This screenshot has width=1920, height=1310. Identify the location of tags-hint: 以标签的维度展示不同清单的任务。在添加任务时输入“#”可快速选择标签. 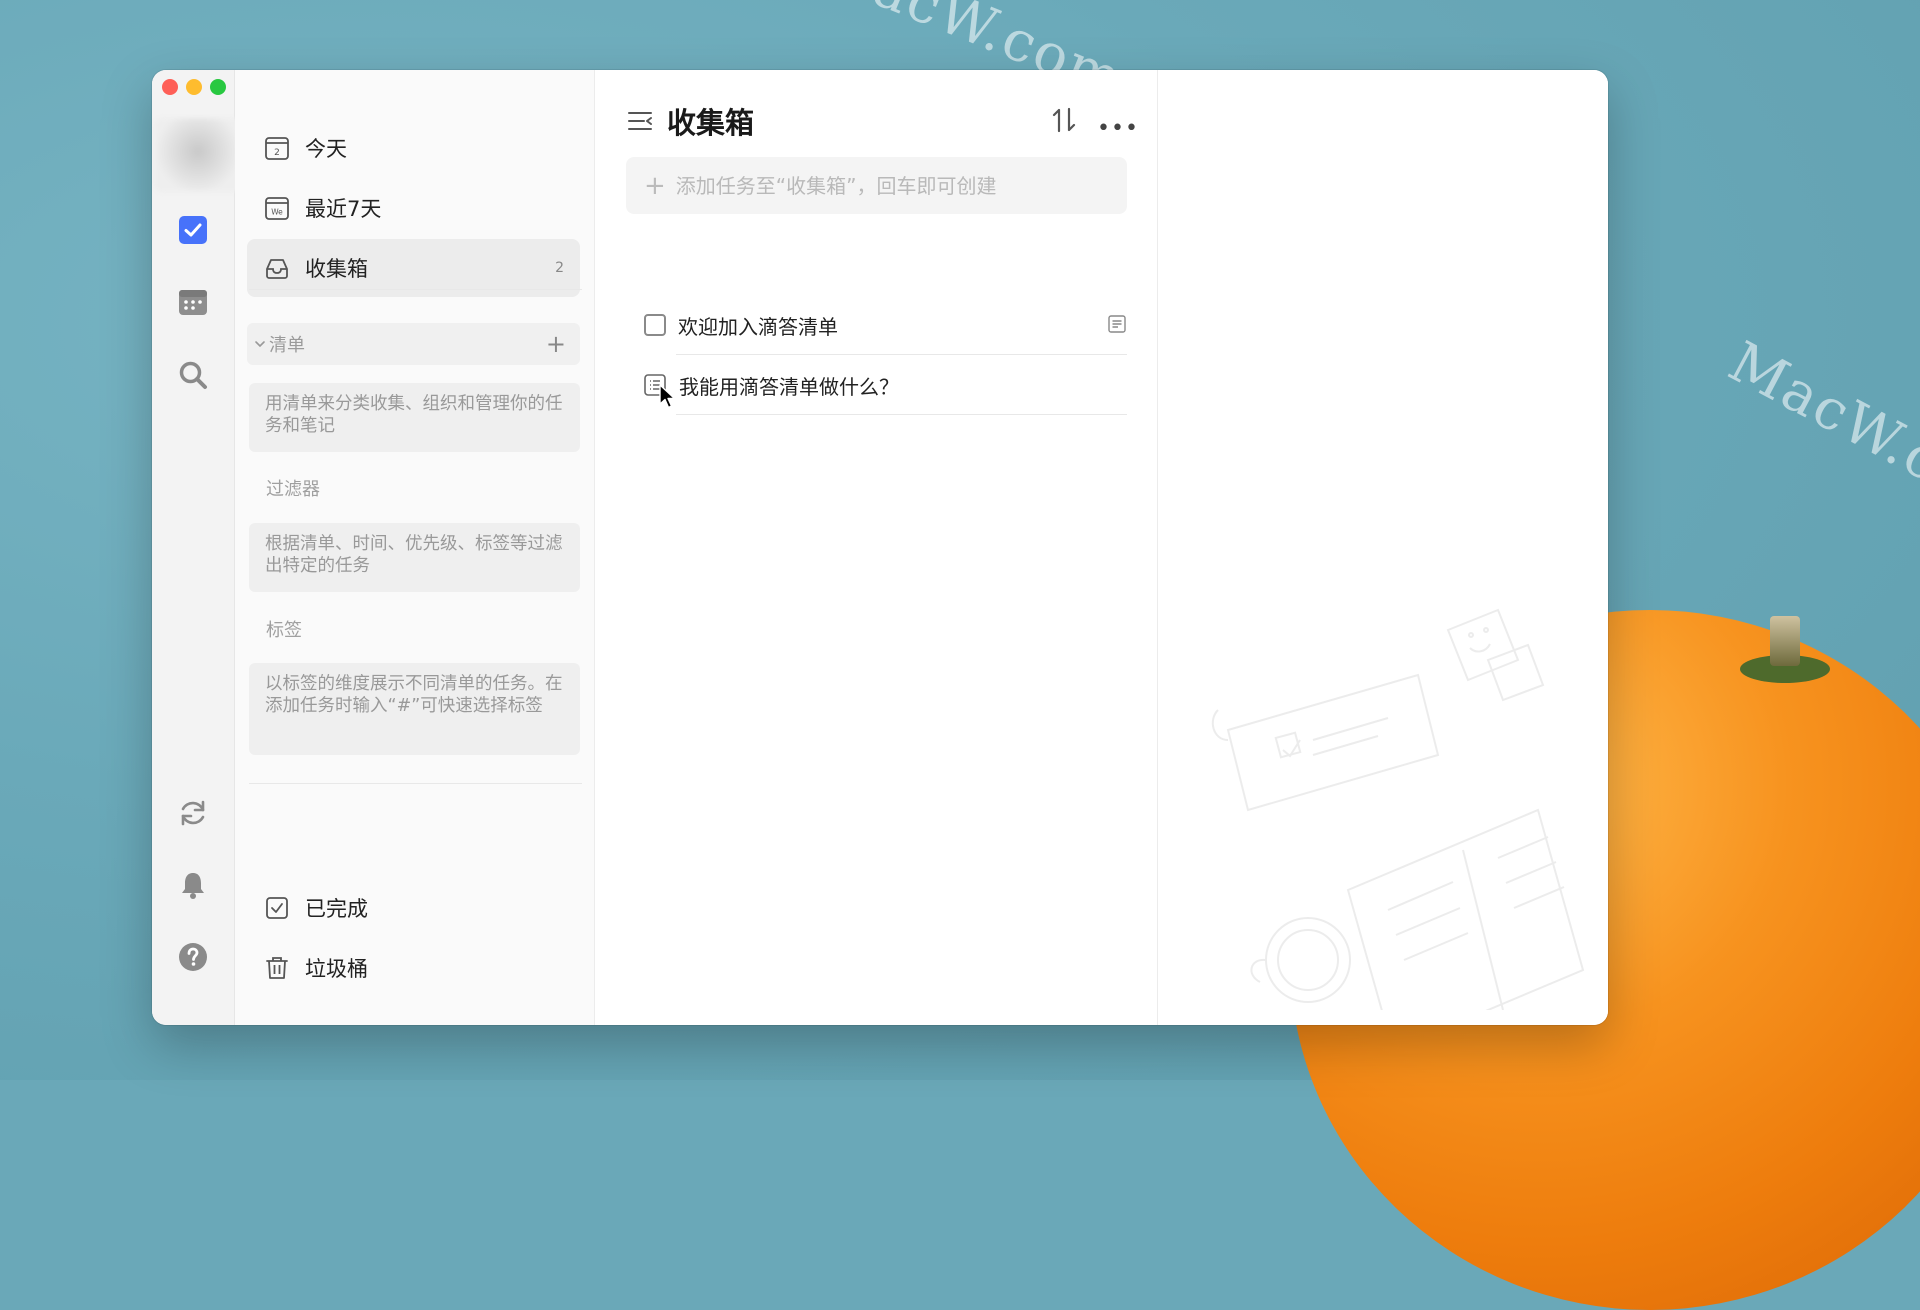
(414, 709).